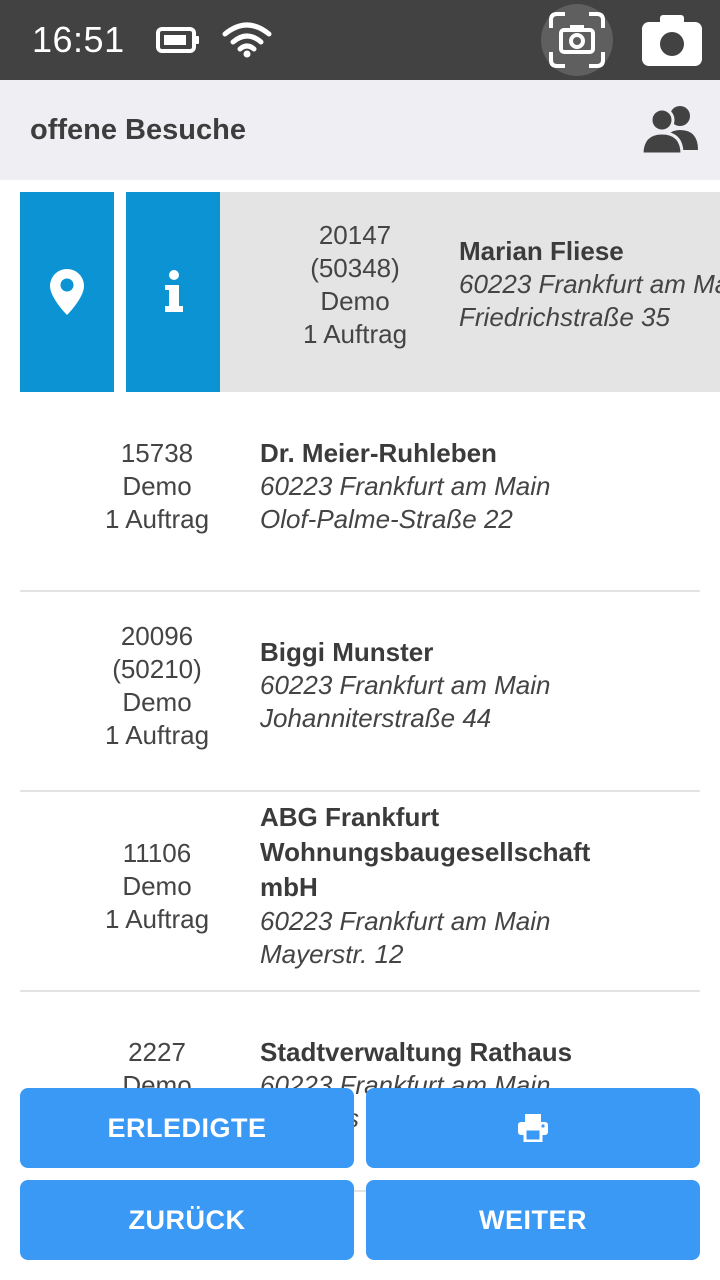 This screenshot has width=720, height=1280. What do you see at coordinates (564, 317) in the screenshot?
I see `customer-street: Friedrichstraße 35` at bounding box center [564, 317].